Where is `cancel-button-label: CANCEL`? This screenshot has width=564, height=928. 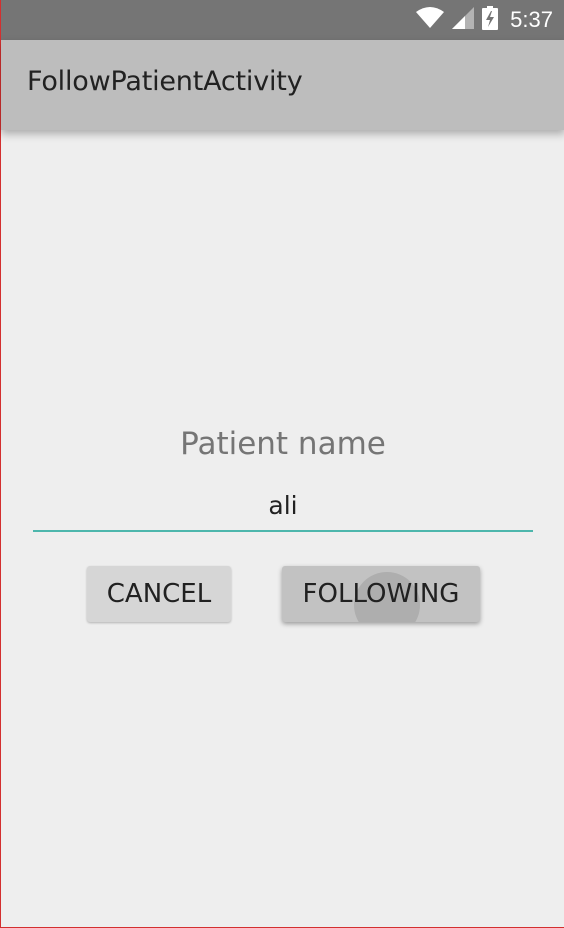 cancel-button-label: CANCEL is located at coordinates (159, 594).